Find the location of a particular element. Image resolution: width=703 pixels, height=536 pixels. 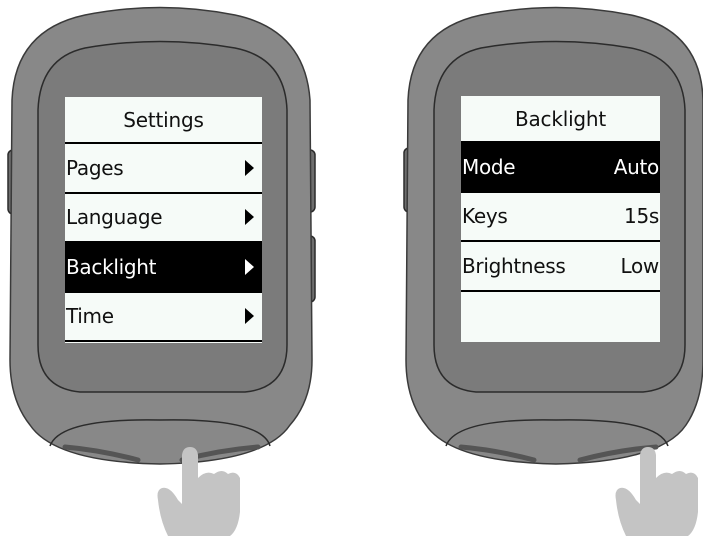

left-device-screen: Settings Pages Language Backlight Time is located at coordinates (163, 220).